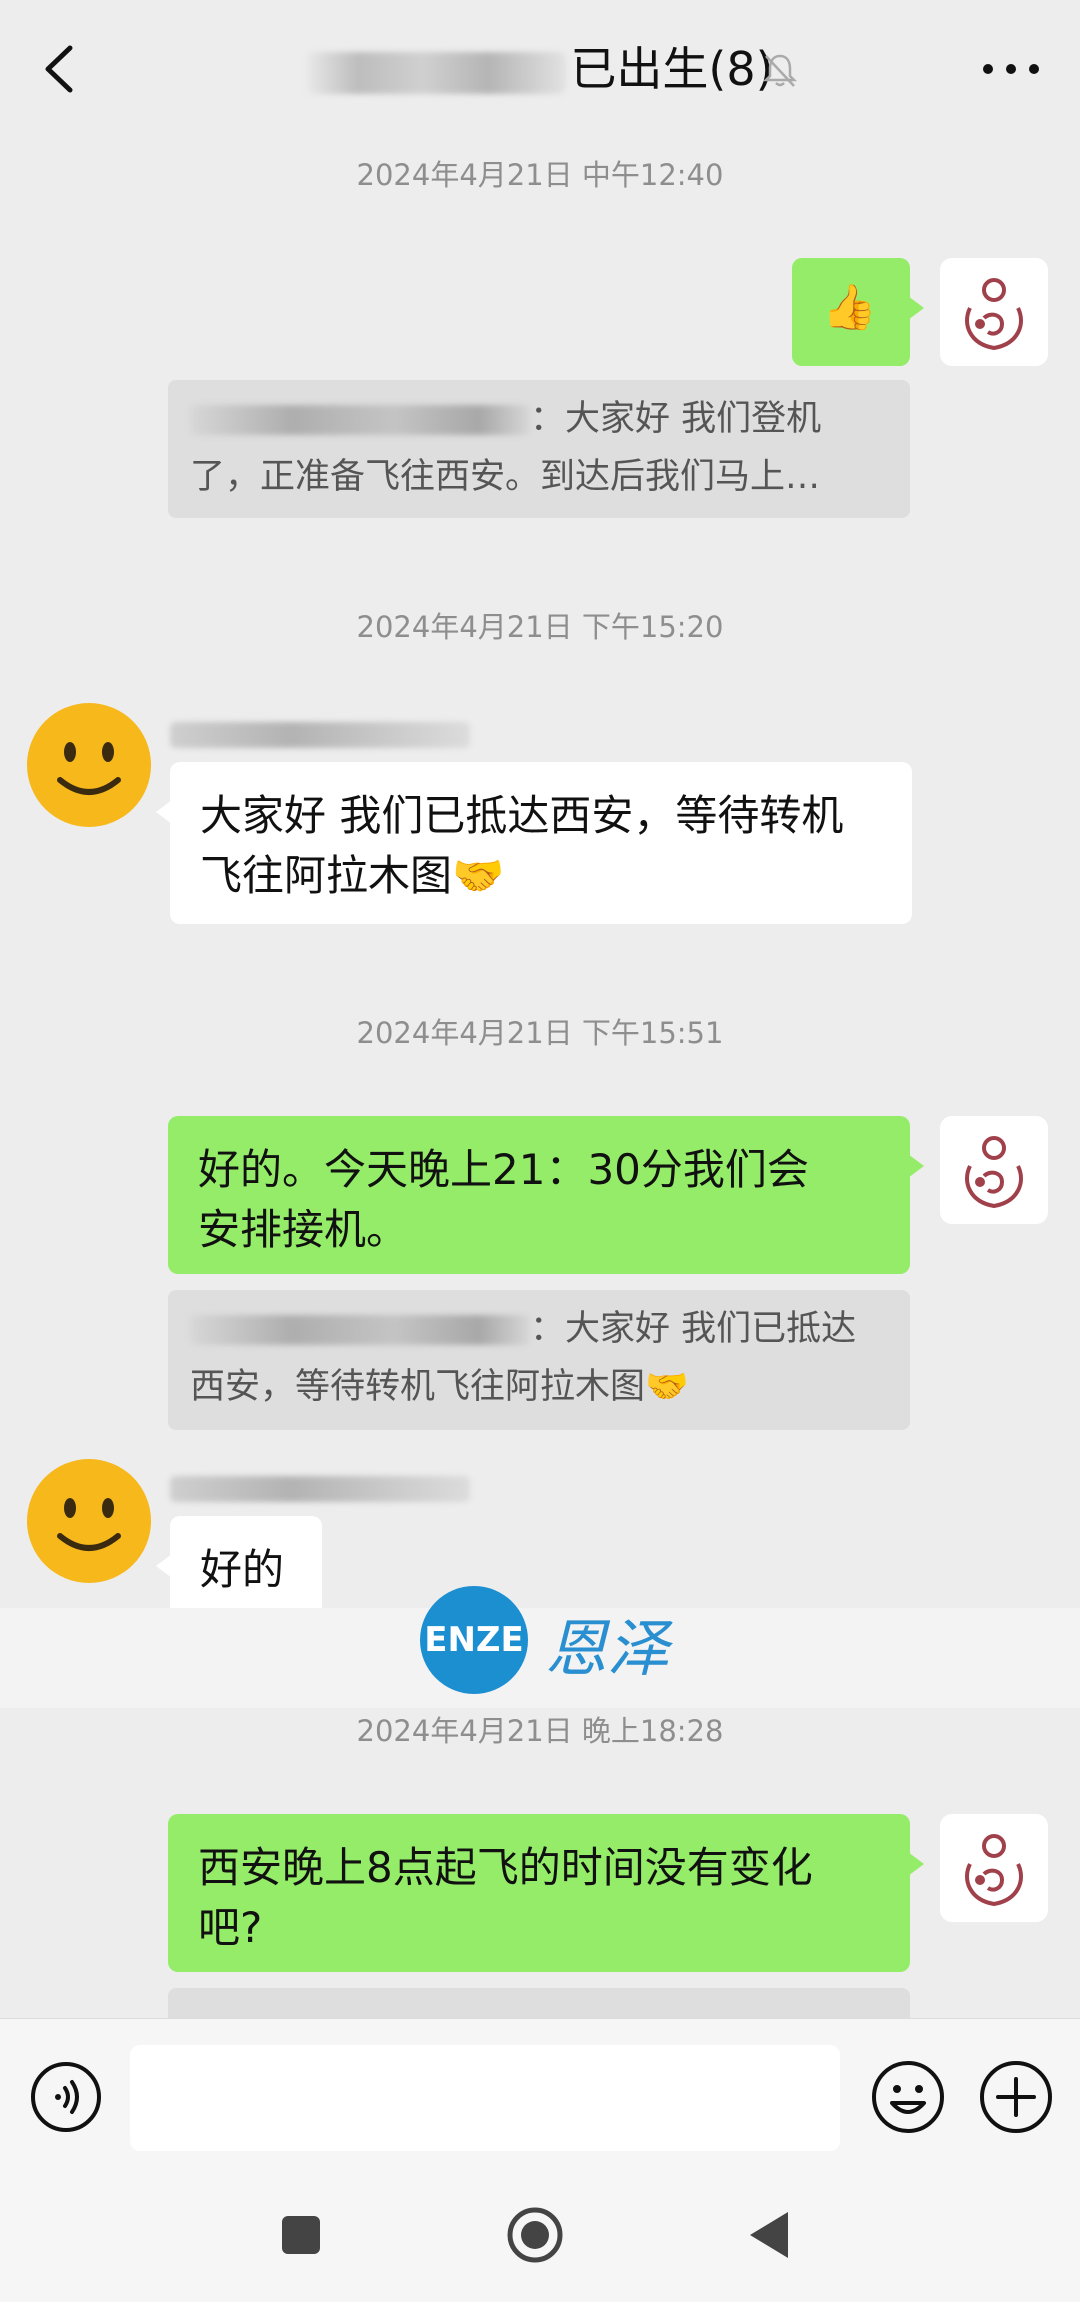 The image size is (1080, 2302). What do you see at coordinates (908, 2097) in the screenshot?
I see `emoji-icon` at bounding box center [908, 2097].